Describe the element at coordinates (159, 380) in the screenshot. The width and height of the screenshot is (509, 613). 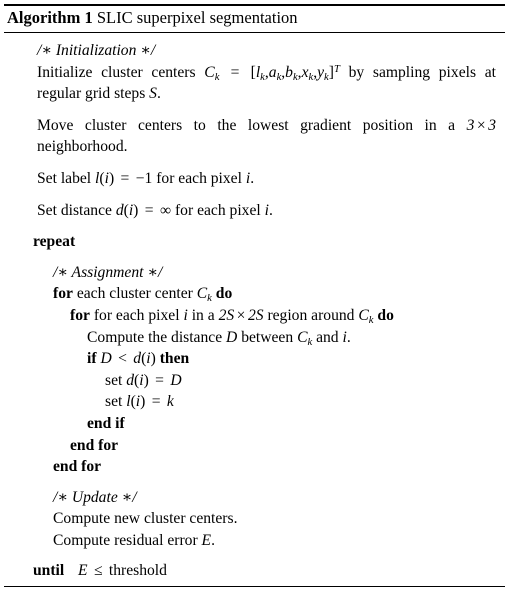
I see `equals-sign-d: =` at that location.